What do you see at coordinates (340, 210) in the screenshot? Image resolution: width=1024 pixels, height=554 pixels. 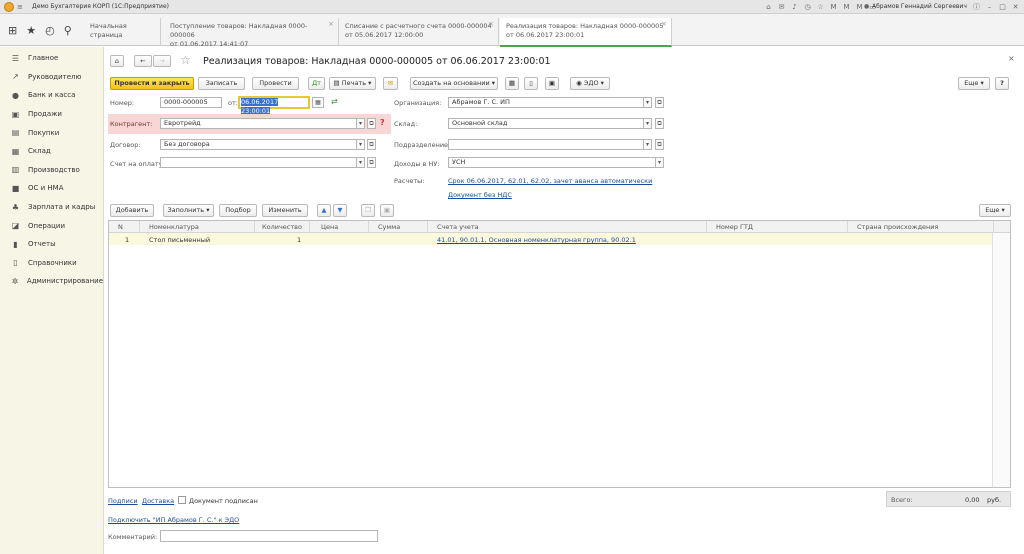 I see `move-down-icon: ▼` at bounding box center [340, 210].